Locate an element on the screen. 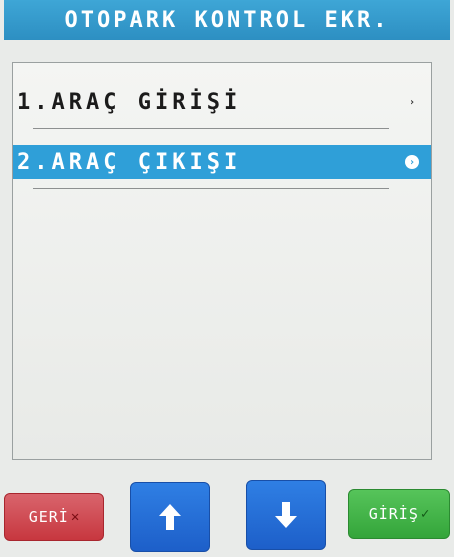 The height and width of the screenshot is (557, 454). menu-item-vehicle-entry: 1.ARAÇ GİRİŞİ › is located at coordinates (222, 102).